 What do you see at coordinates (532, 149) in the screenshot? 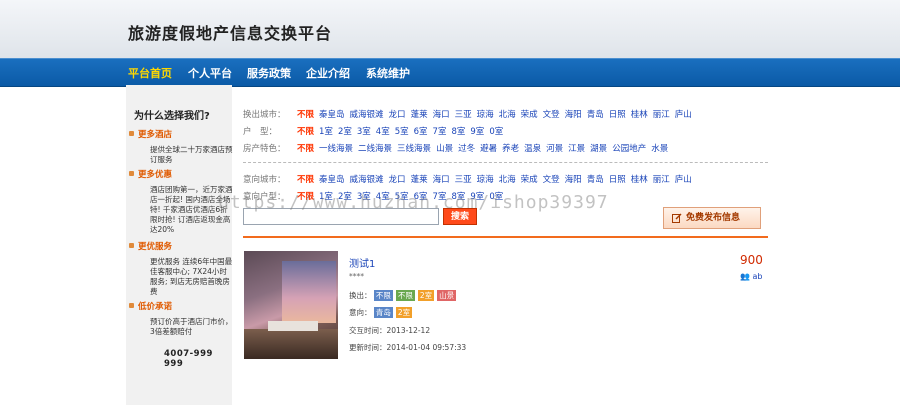
I see `filter-option: 温泉` at bounding box center [532, 149].